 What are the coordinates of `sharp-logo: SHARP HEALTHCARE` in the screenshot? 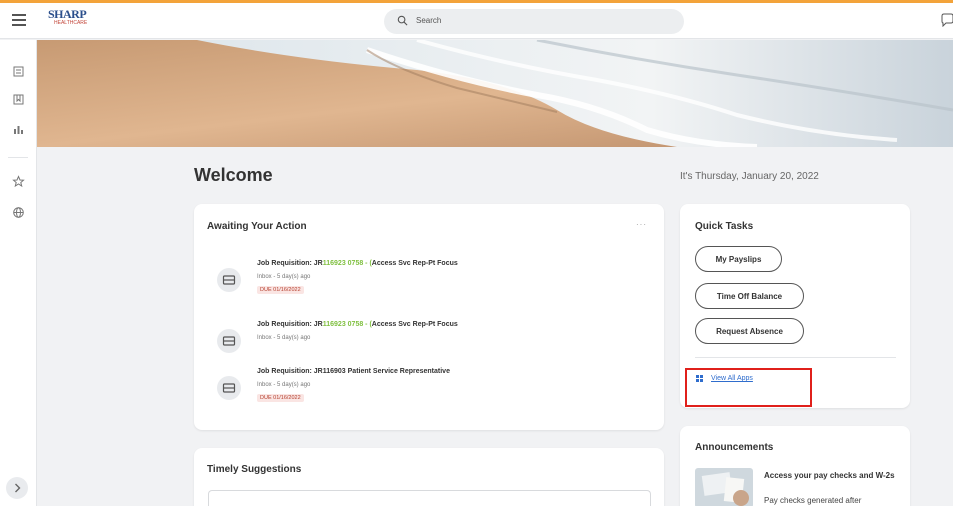 It's located at (68, 21).